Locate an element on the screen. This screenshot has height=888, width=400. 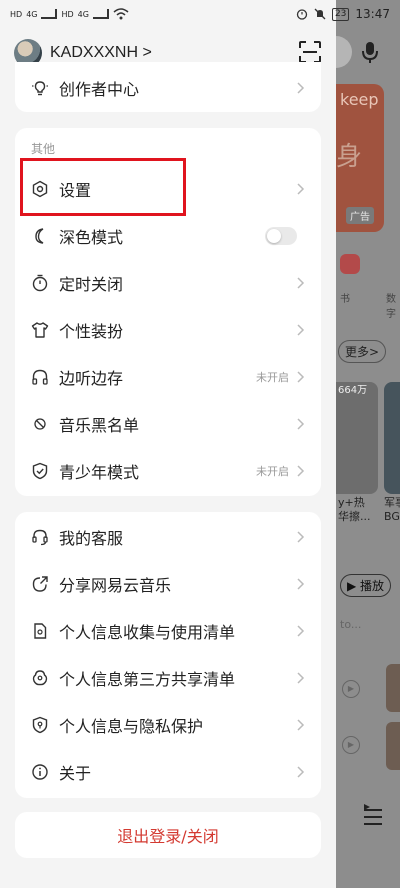
logout-button: 退出登录/关闭 is located at coordinates (168, 835).